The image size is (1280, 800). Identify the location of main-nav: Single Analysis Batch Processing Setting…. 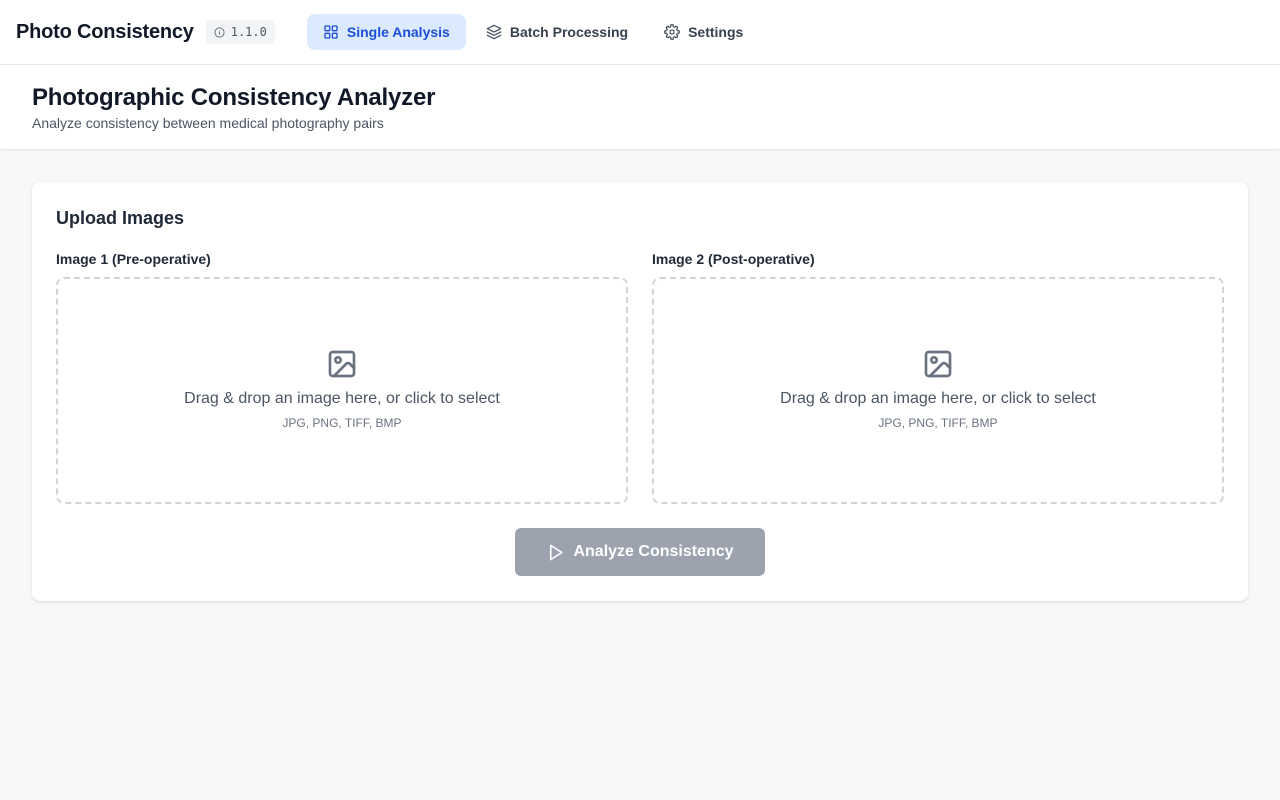
(532, 32).